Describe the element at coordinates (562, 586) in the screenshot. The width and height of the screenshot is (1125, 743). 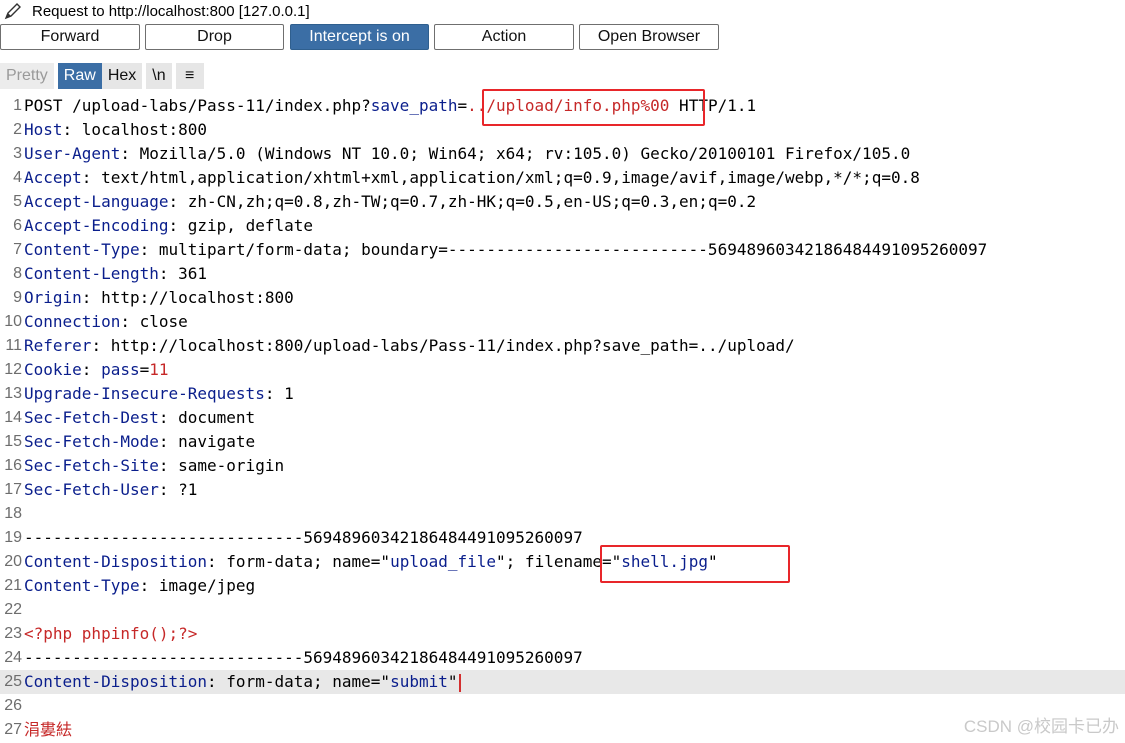
I see `request-line: 21 Content-Type: image/jpeg` at that location.